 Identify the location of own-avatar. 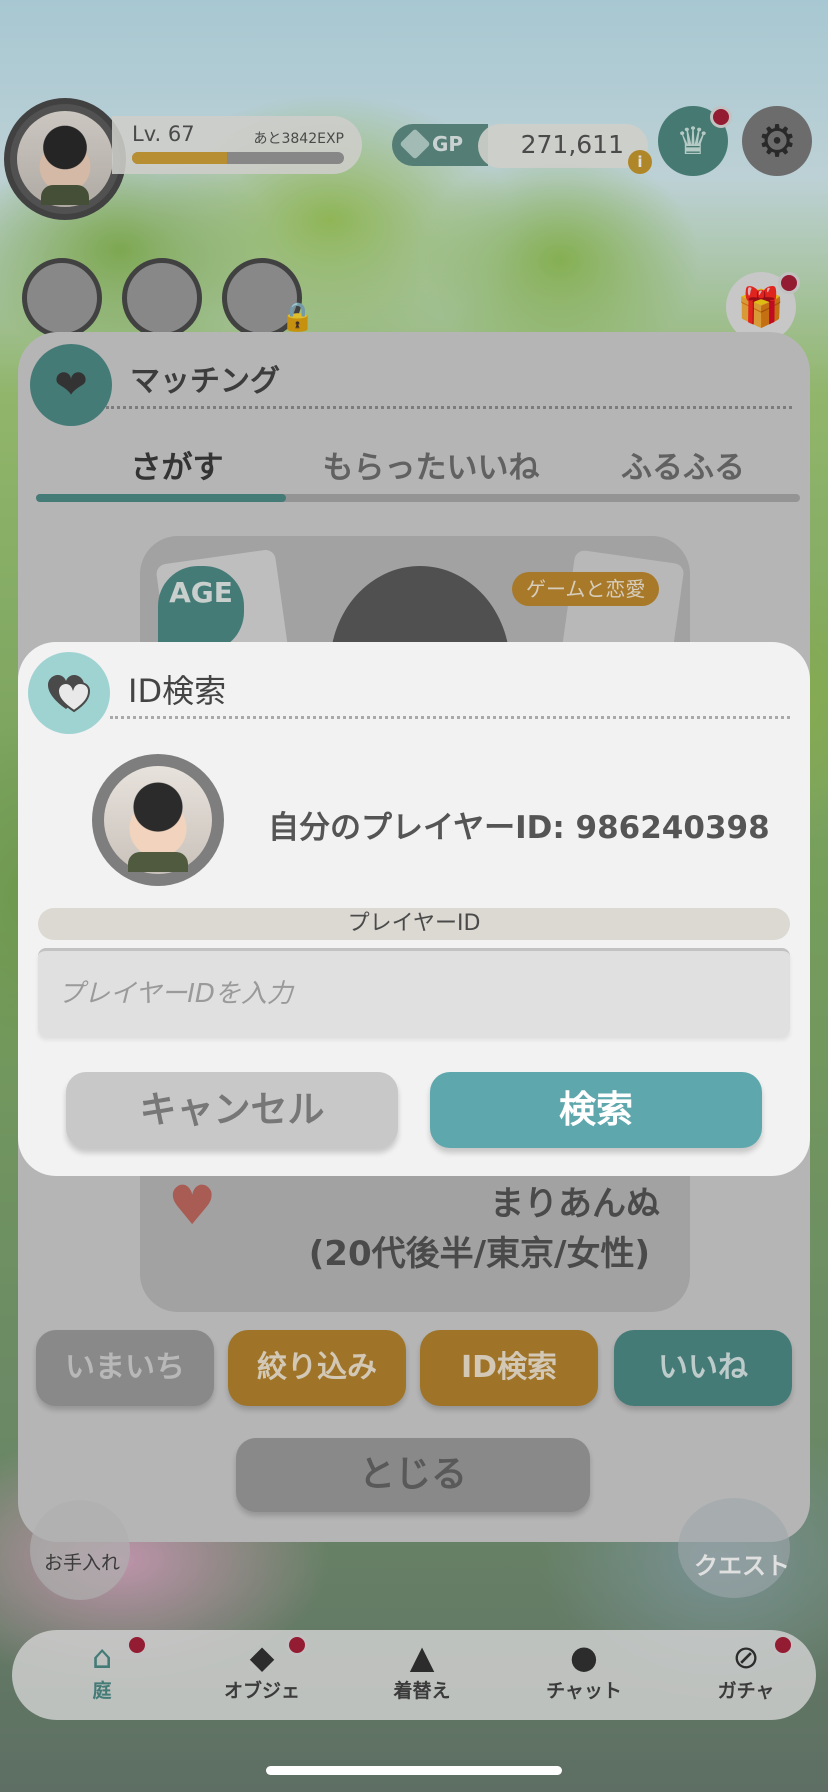
(158, 820).